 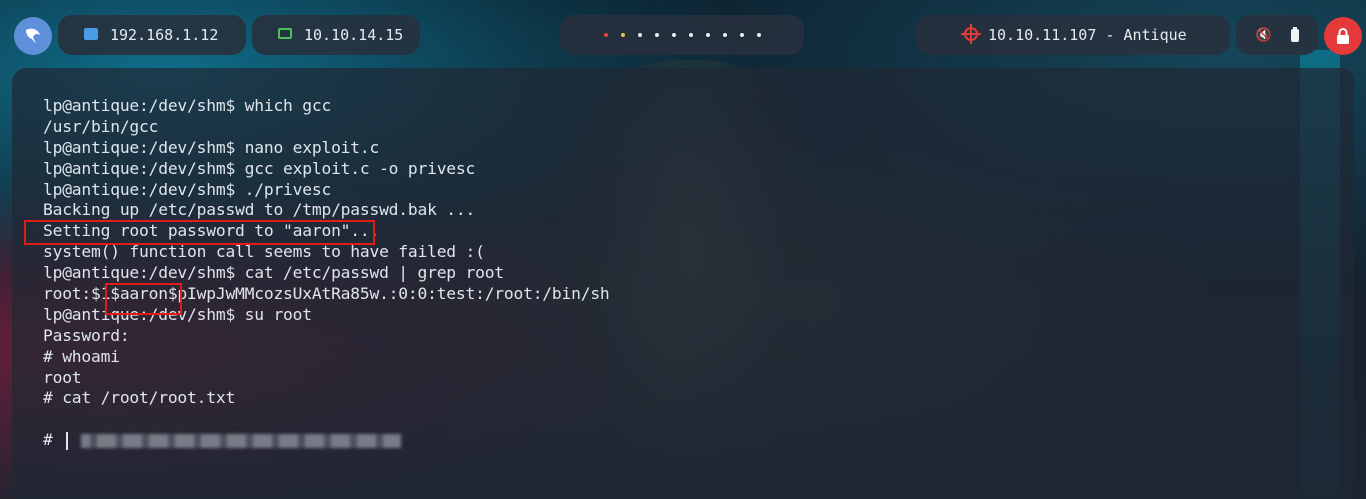 I want to click on terminal-line: # whoami, so click(x=81, y=356).